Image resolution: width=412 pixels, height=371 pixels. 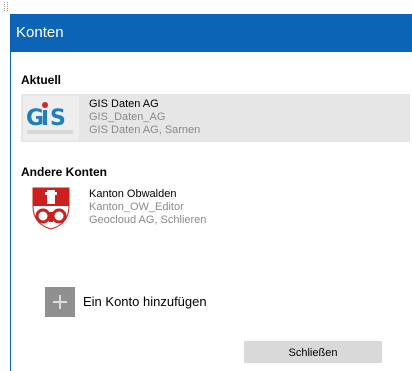 What do you see at coordinates (40, 32) in the screenshot?
I see `dialog-title: Konten` at bounding box center [40, 32].